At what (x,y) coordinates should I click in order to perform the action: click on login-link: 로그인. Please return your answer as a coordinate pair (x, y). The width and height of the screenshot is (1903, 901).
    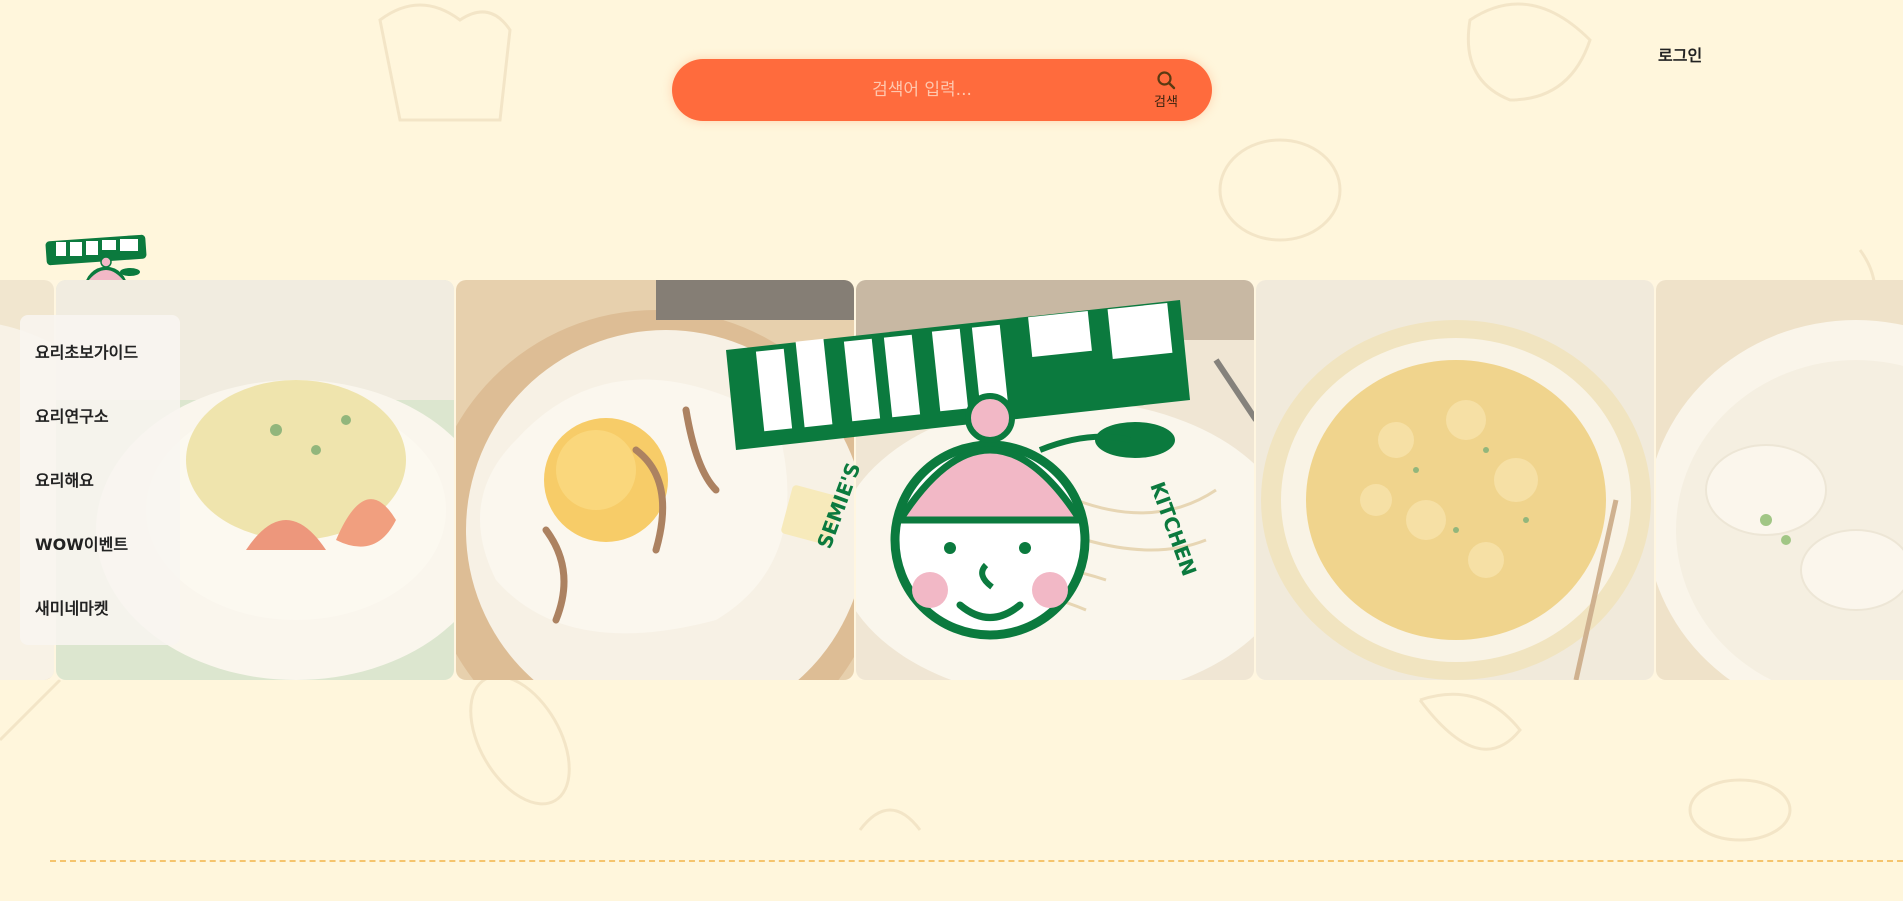
    Looking at the image, I should click on (1680, 54).